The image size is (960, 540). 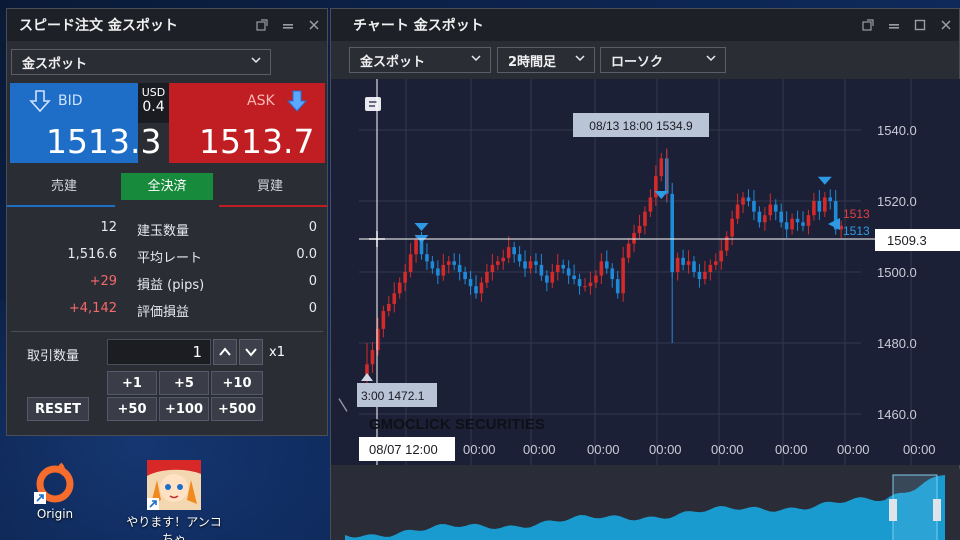 I want to click on chart-style-select: ローソク, so click(x=663, y=60).